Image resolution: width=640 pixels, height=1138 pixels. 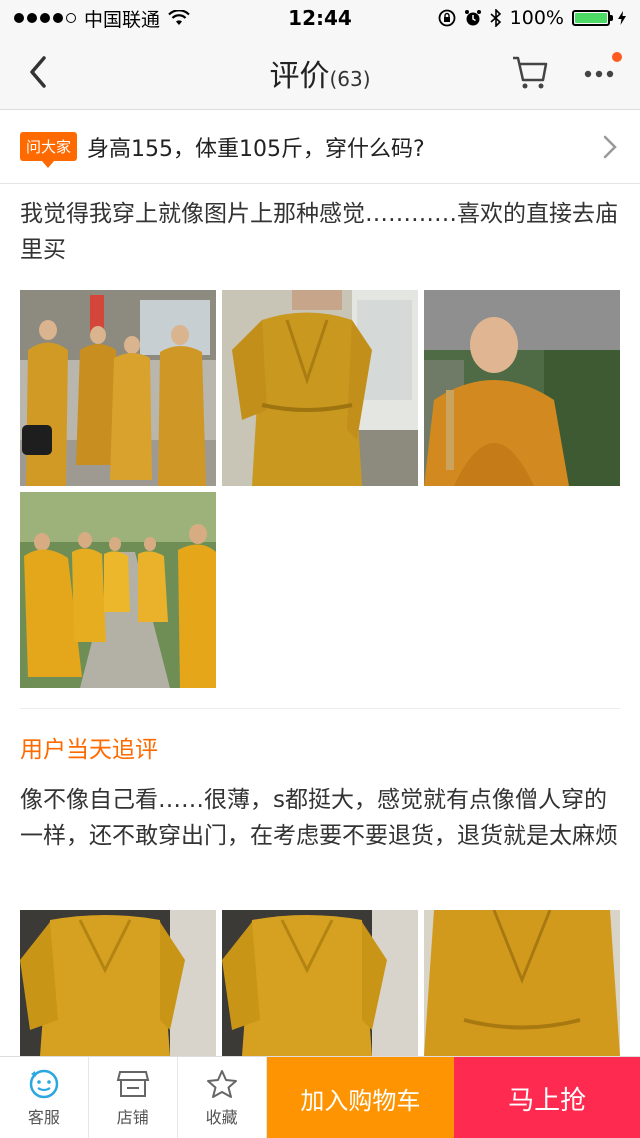 What do you see at coordinates (38, 72) in the screenshot?
I see `chevron-left-icon` at bounding box center [38, 72].